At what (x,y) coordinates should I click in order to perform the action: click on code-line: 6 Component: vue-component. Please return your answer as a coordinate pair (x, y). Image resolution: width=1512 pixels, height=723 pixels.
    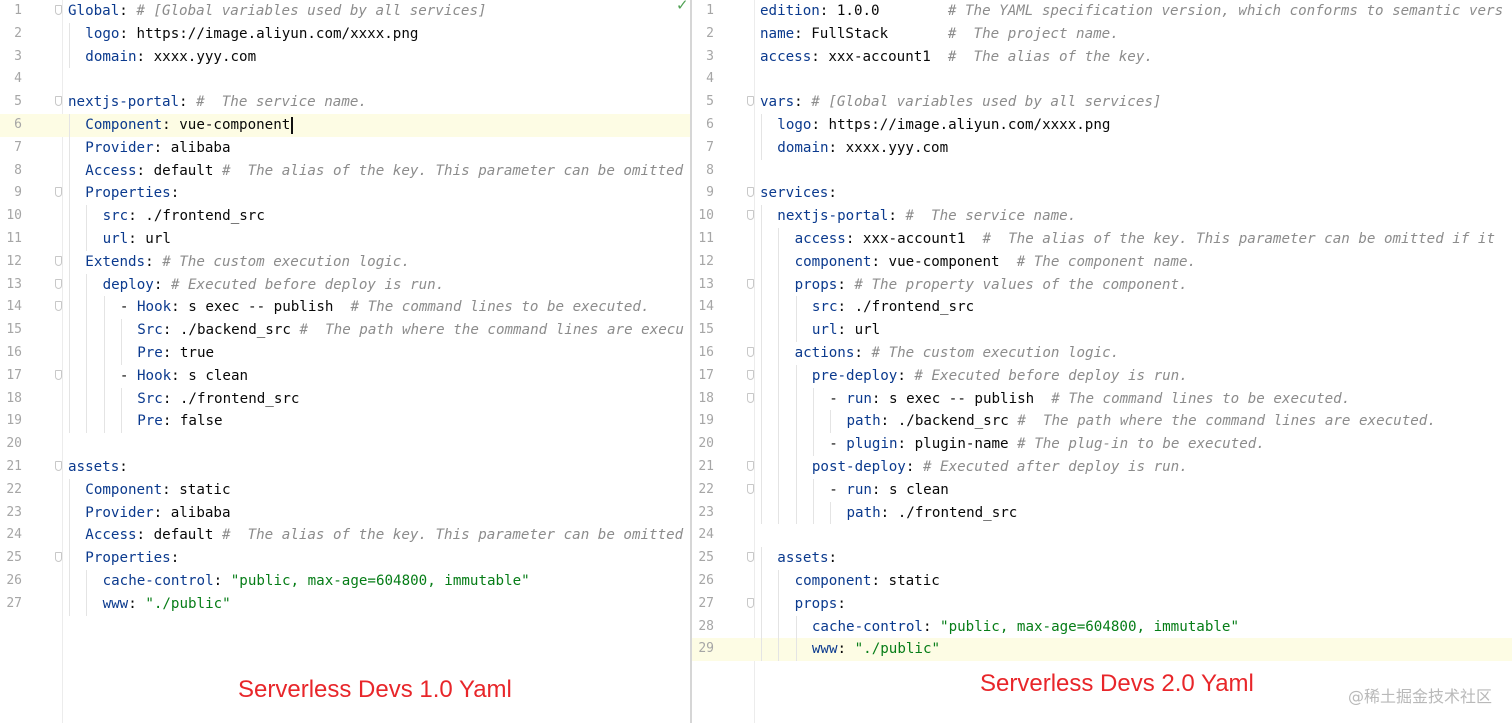
    Looking at the image, I should click on (345, 125).